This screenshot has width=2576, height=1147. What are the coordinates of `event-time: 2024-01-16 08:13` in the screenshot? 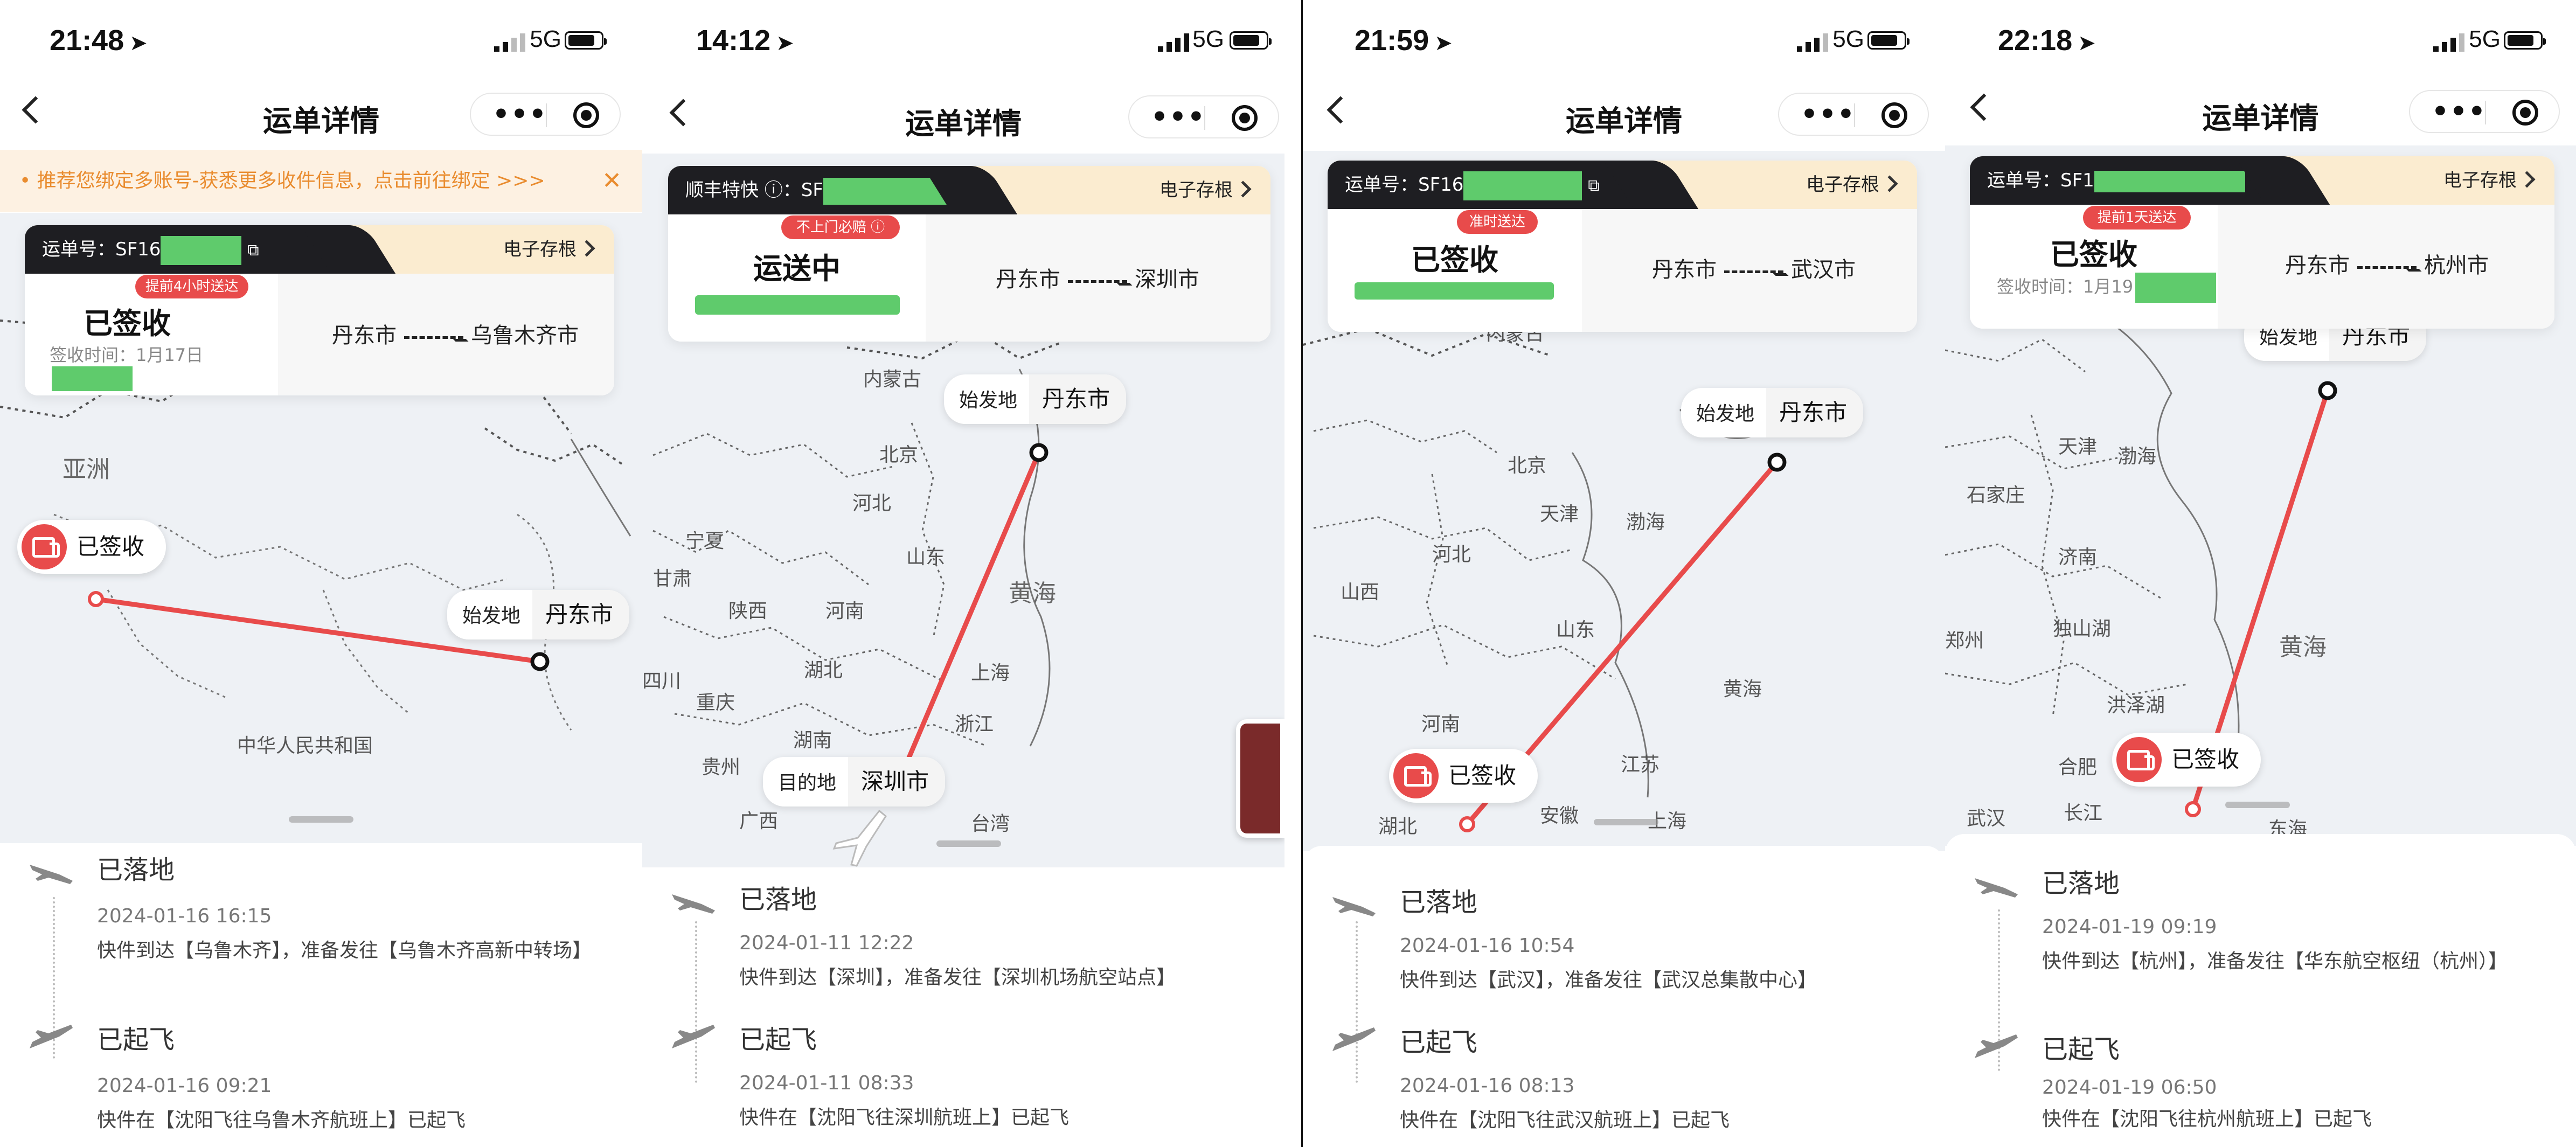 It's located at (1487, 1086).